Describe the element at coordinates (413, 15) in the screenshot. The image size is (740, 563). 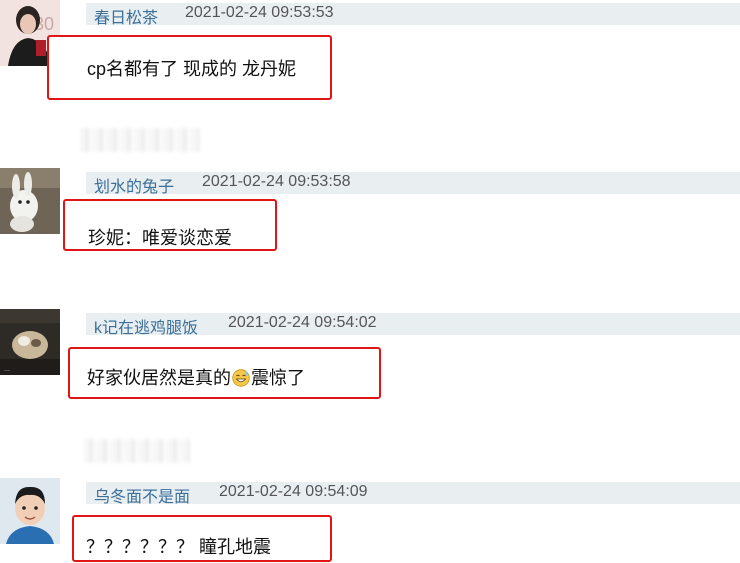
I see `comment-header: 春日松茶 2021-02-24 09:53:53` at that location.